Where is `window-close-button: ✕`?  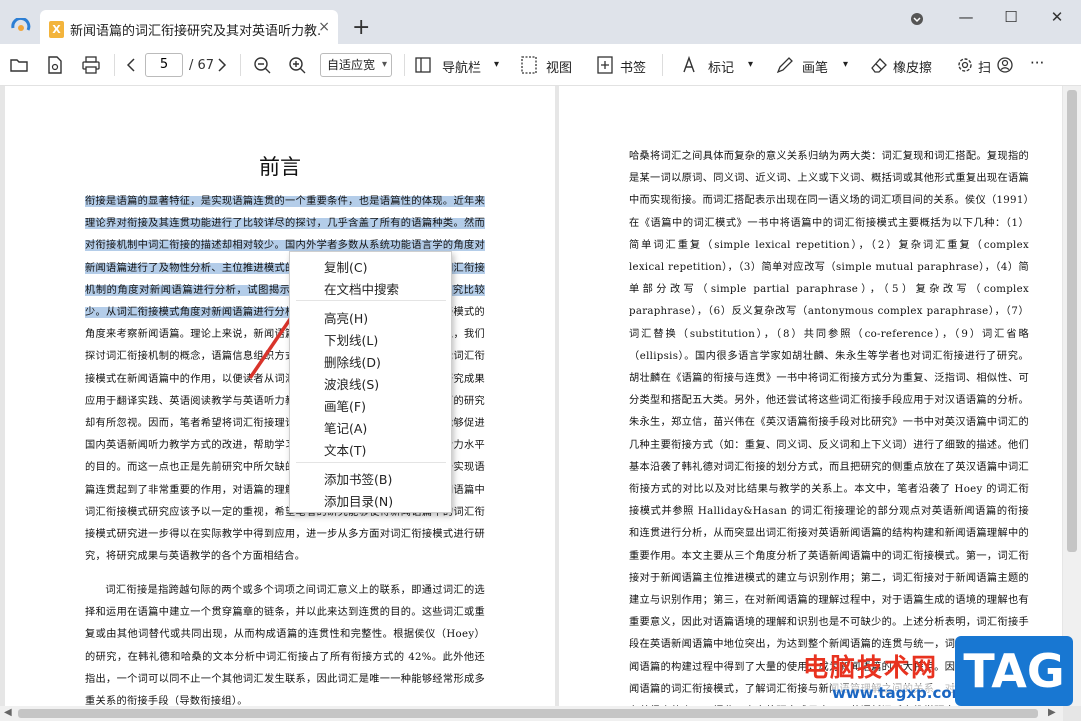 window-close-button: ✕ is located at coordinates (1057, 17).